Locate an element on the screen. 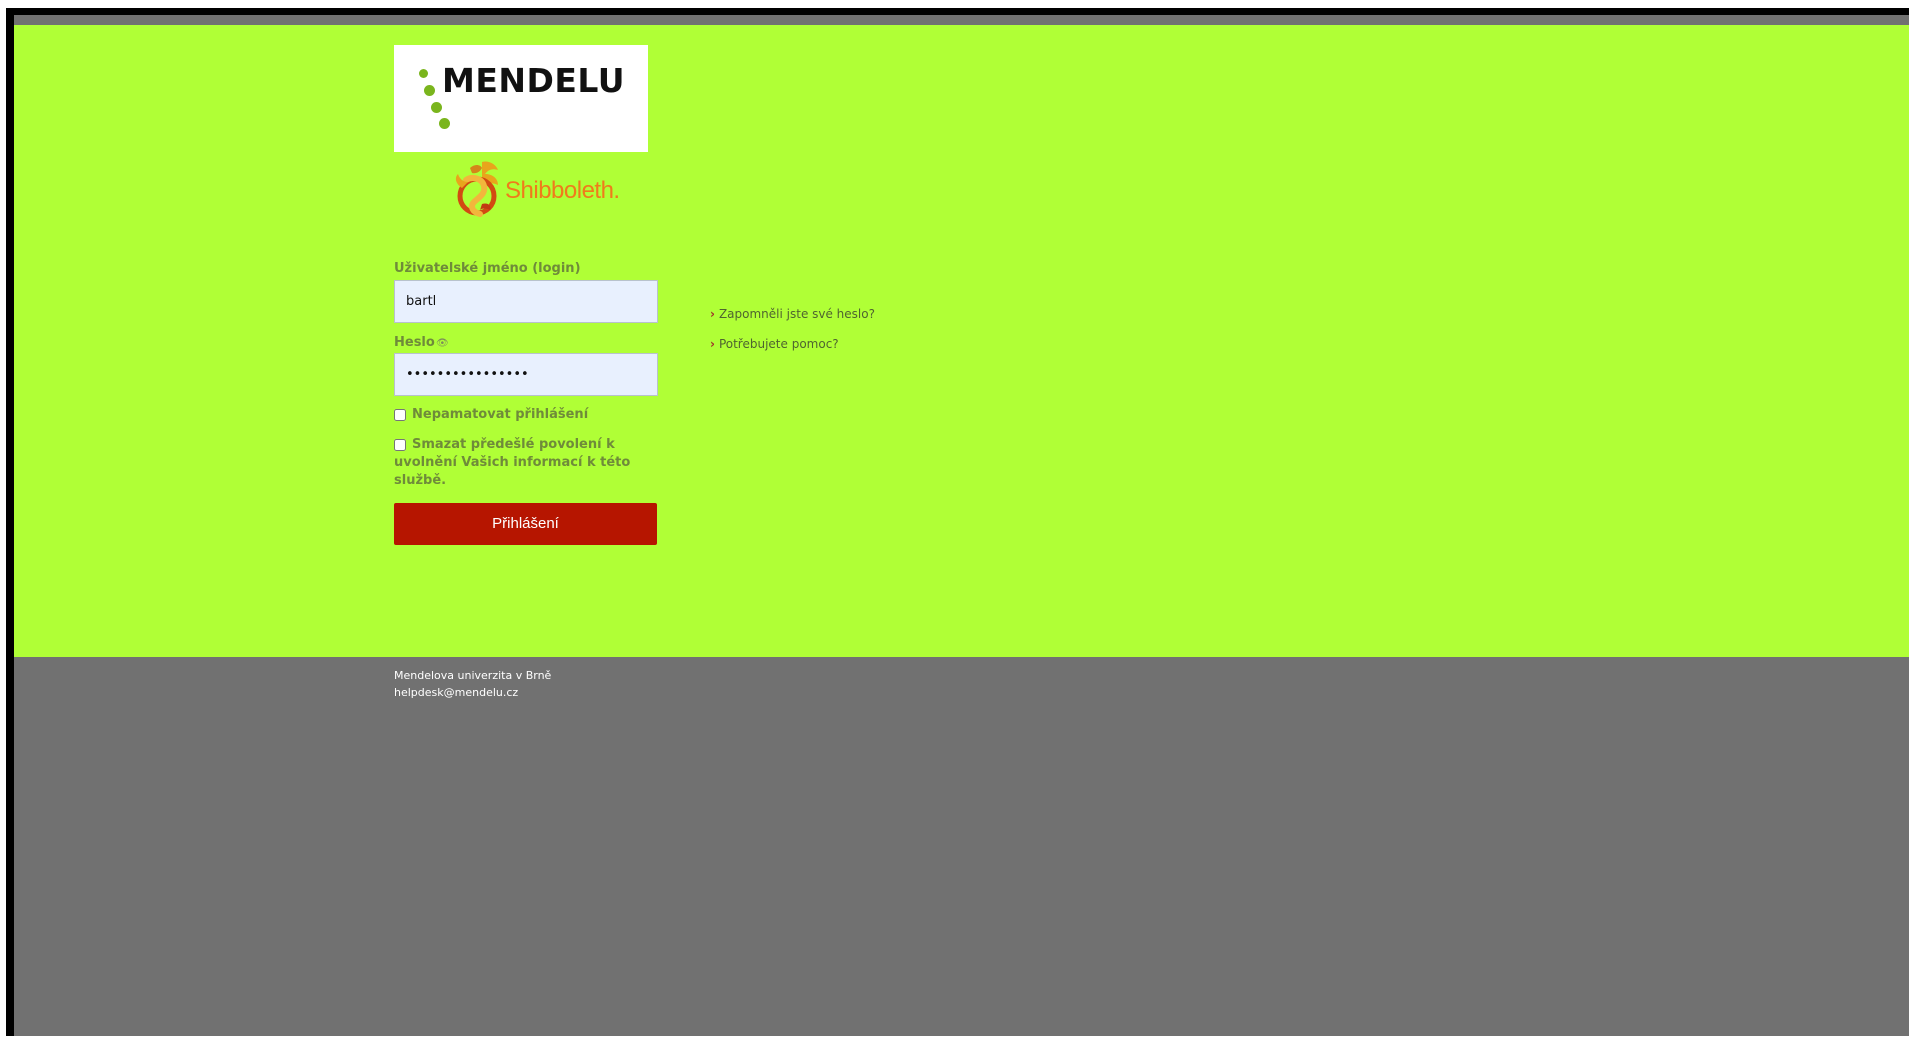 This screenshot has width=1909, height=1040. clear-consent-label-line1: Smazat předešlé povolení k is located at coordinates (513, 445).